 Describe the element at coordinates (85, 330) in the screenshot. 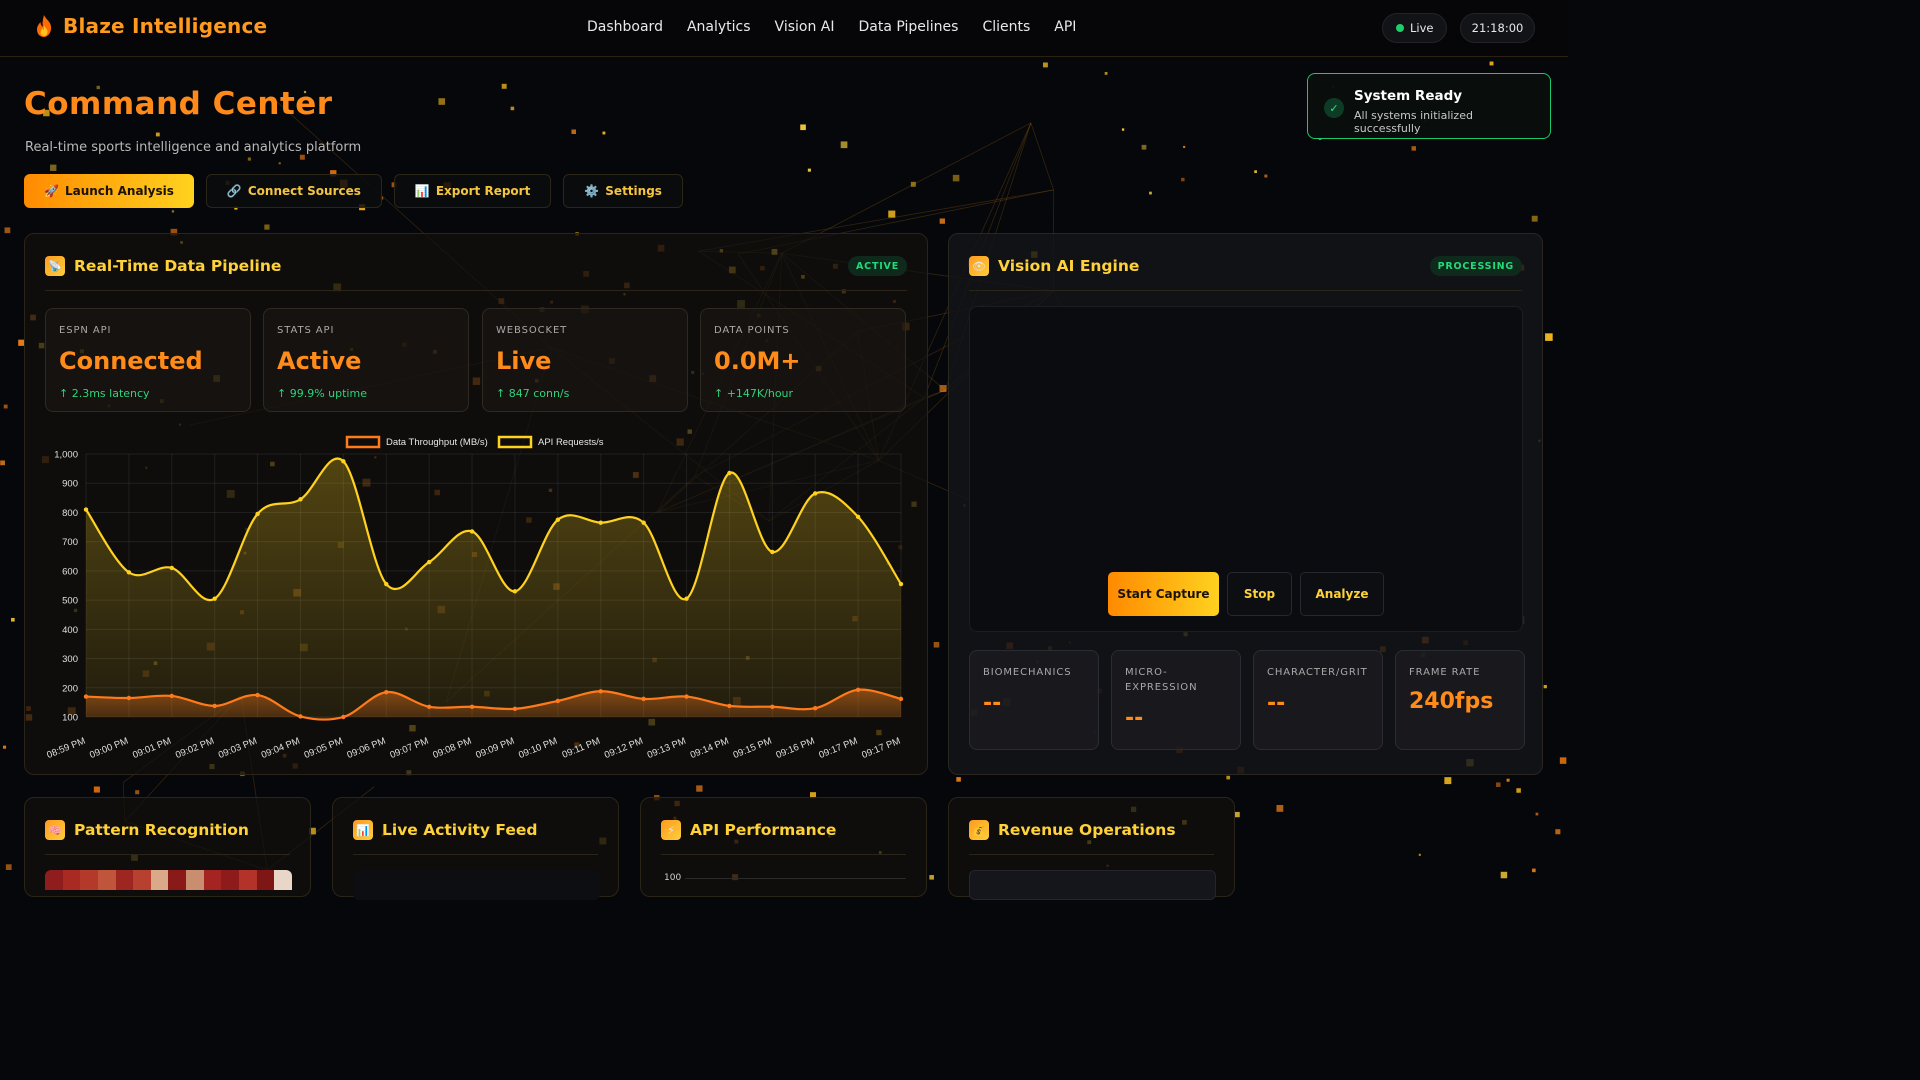

I see `metric-label: ESPN API` at that location.